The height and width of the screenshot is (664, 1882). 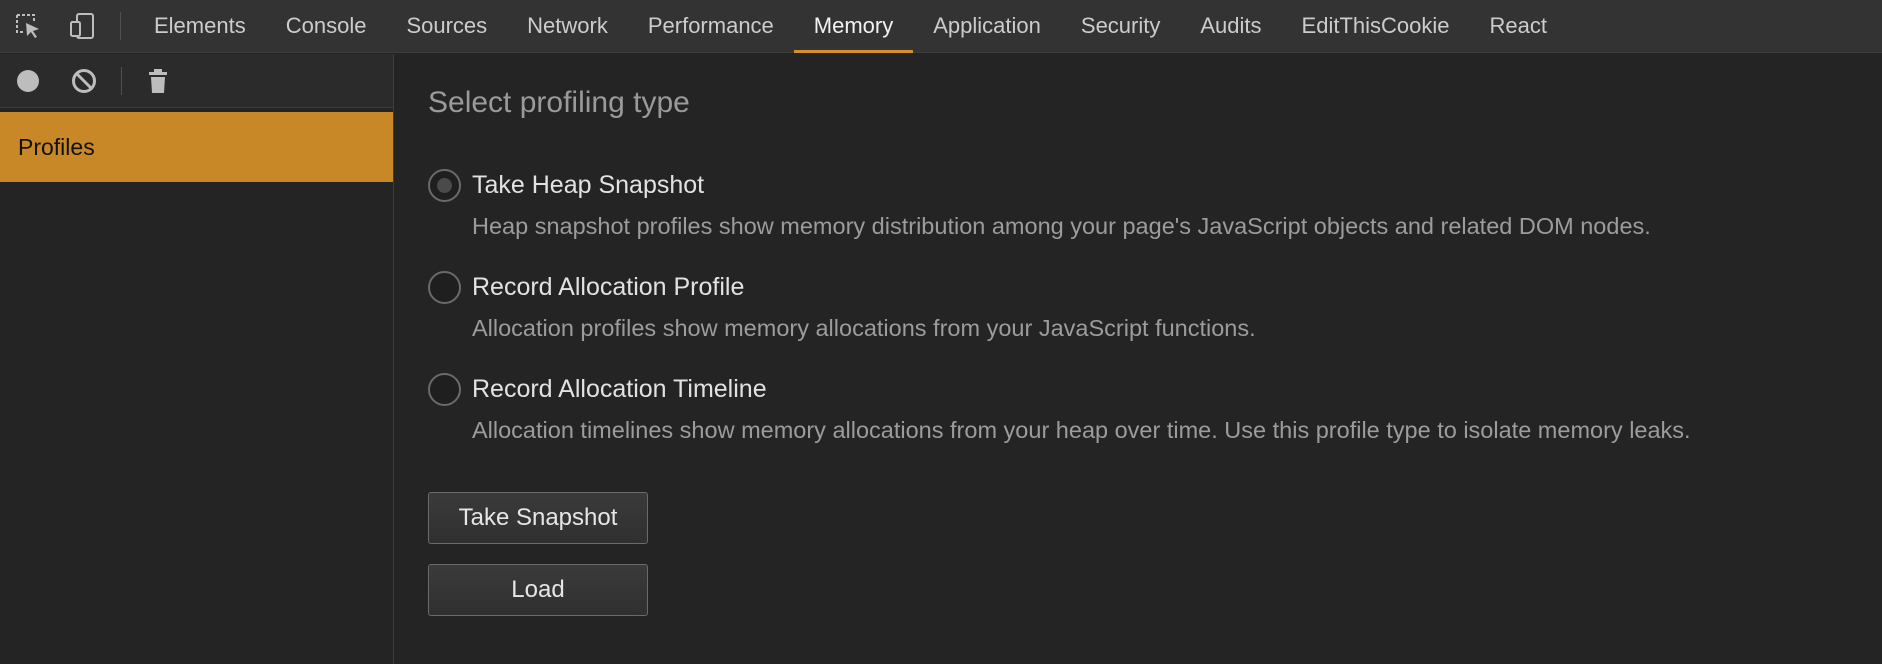 I want to click on tab-sources: Sources, so click(x=446, y=26).